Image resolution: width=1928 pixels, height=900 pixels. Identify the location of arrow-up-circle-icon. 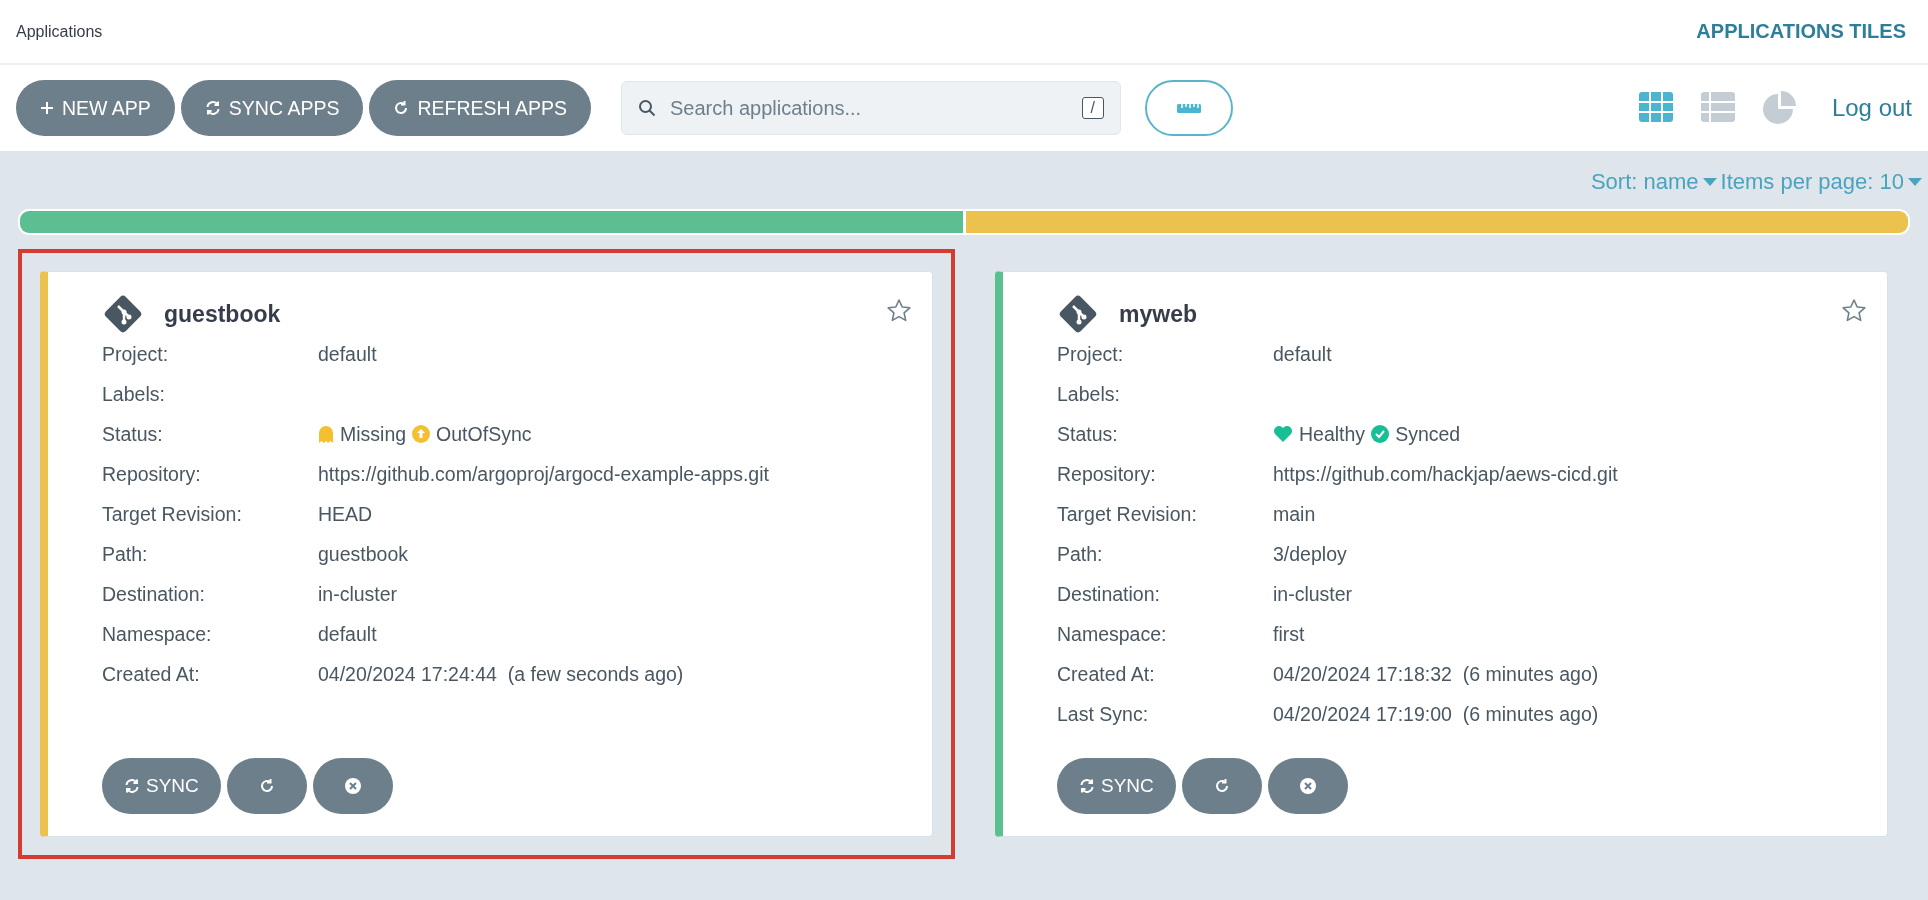
(421, 434).